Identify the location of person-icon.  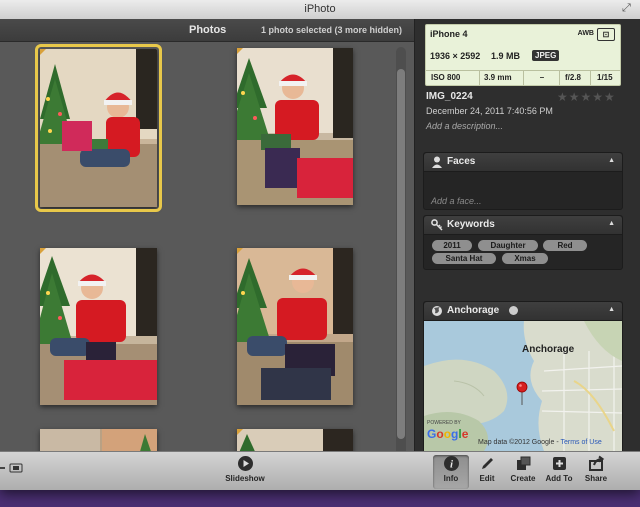
(437, 163).